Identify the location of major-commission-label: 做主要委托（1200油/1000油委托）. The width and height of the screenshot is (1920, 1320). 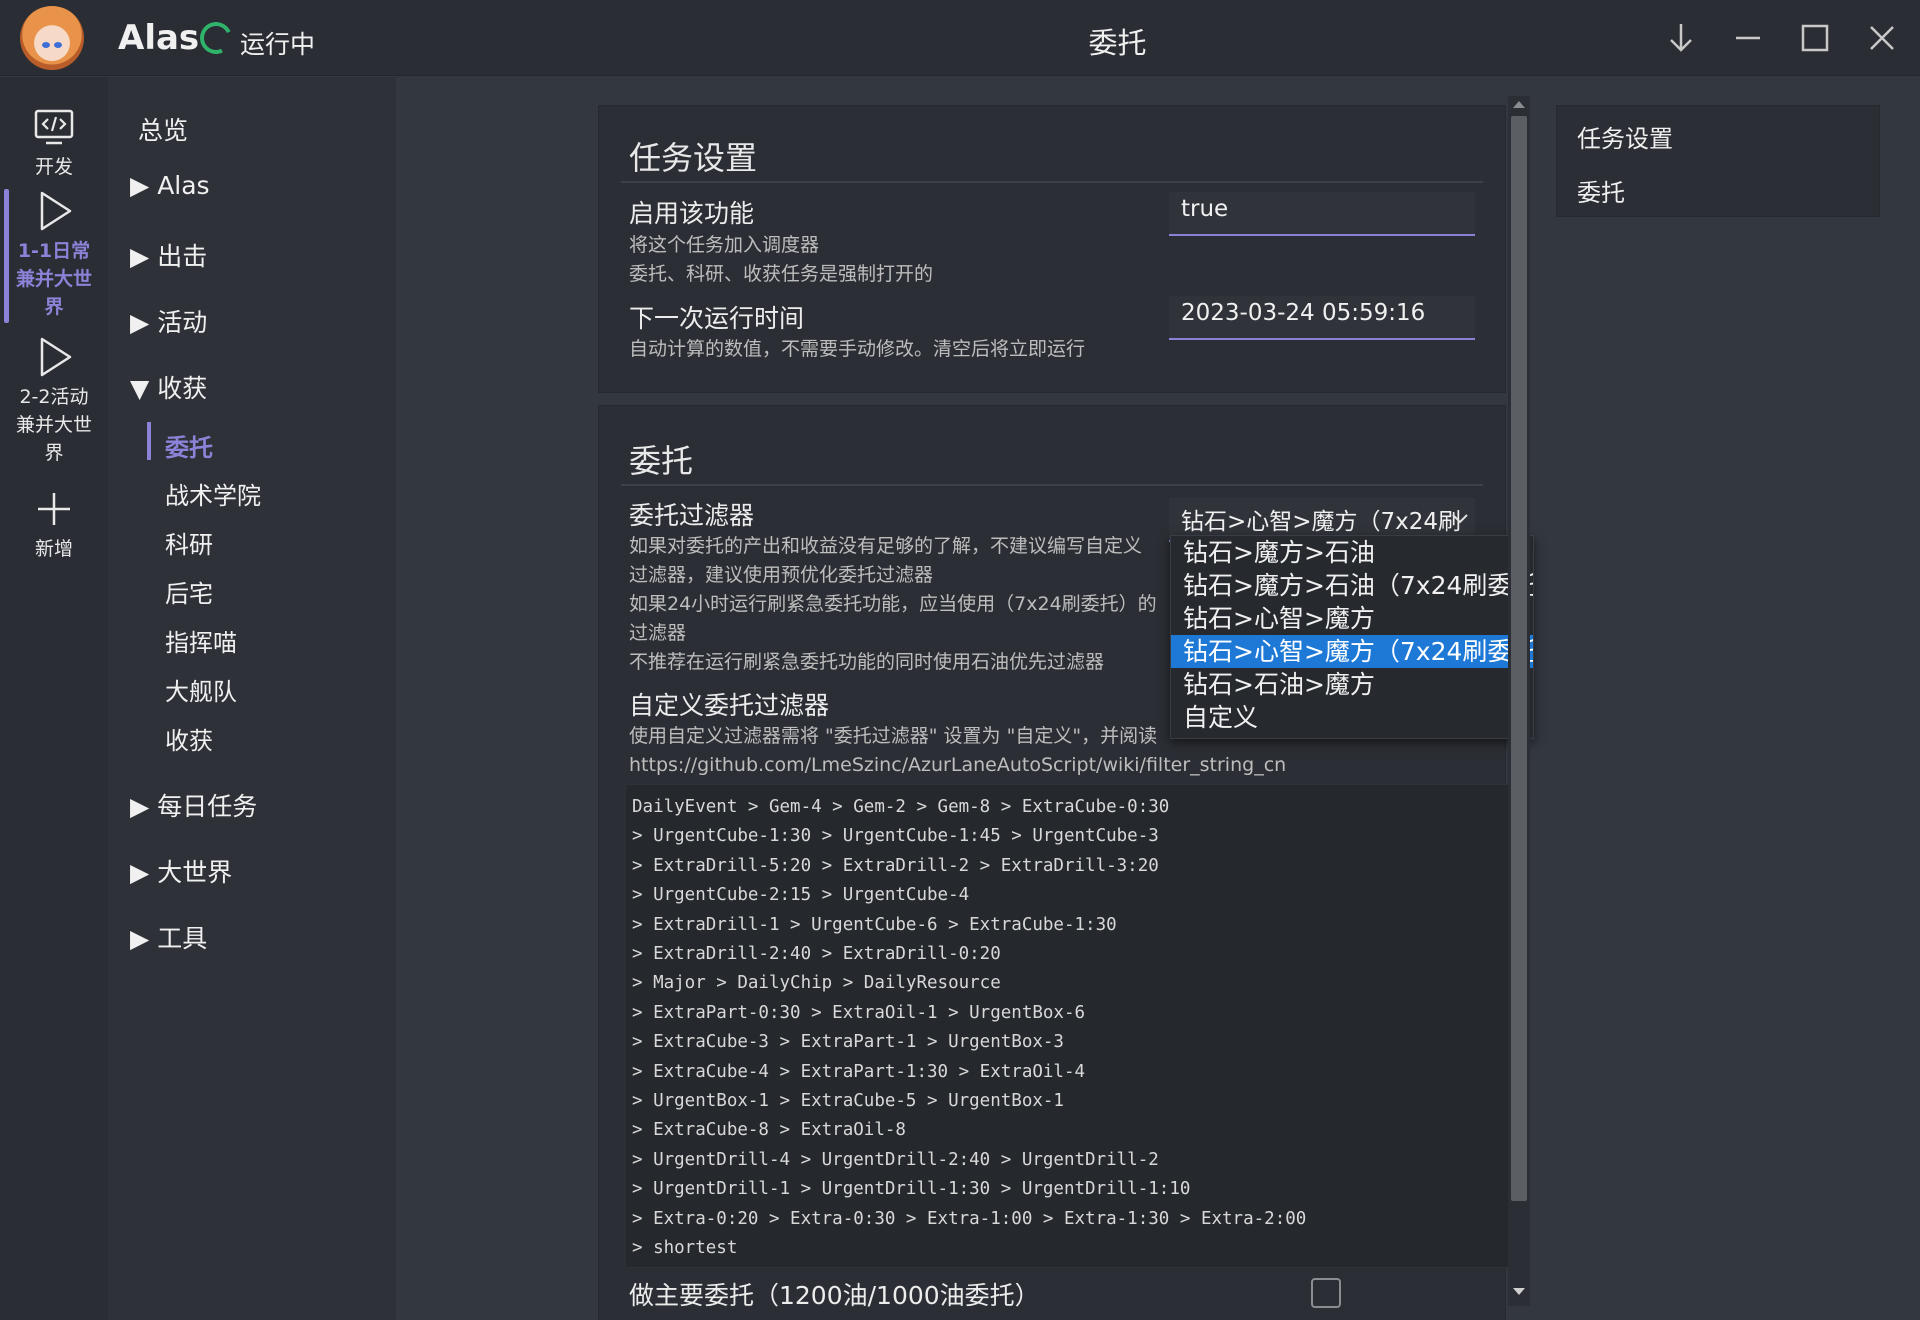
(834, 1295).